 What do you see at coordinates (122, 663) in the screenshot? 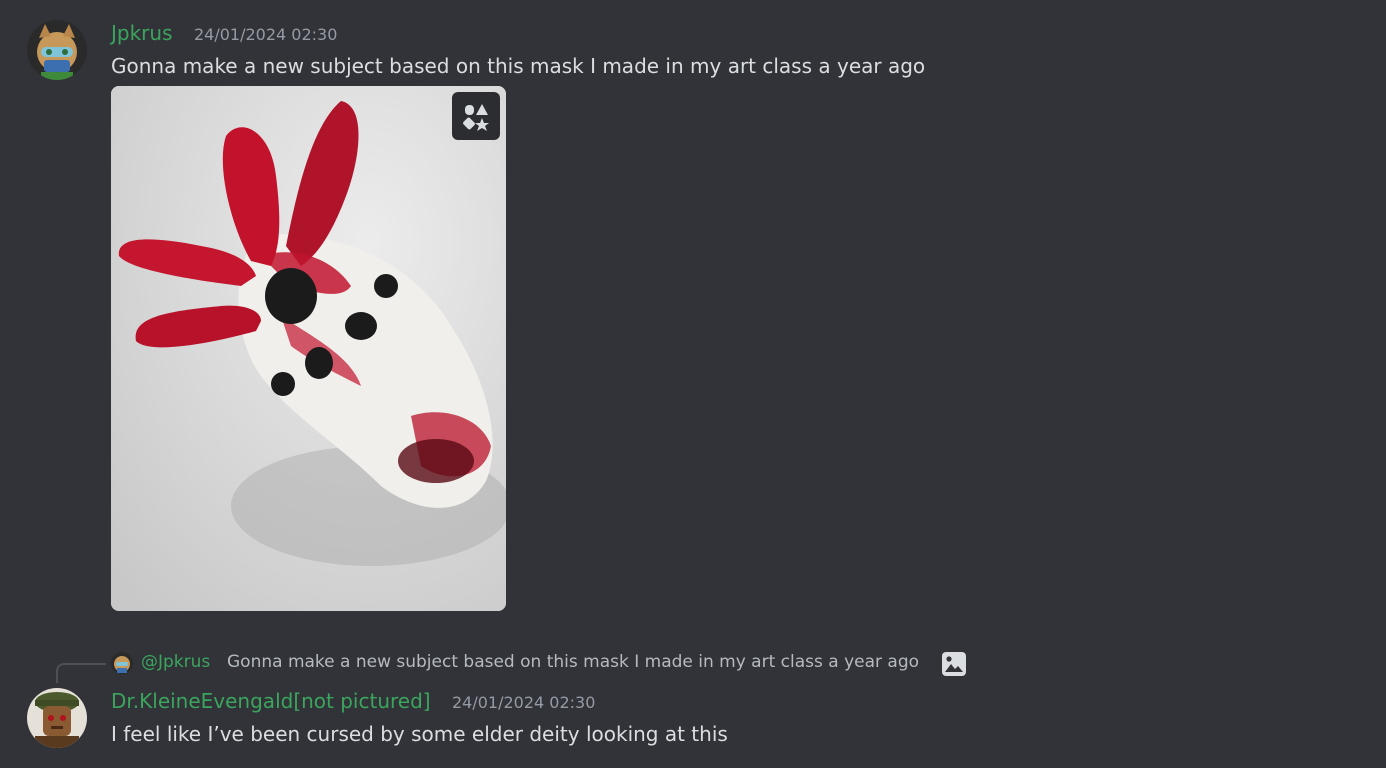
I see `reply-avatar` at bounding box center [122, 663].